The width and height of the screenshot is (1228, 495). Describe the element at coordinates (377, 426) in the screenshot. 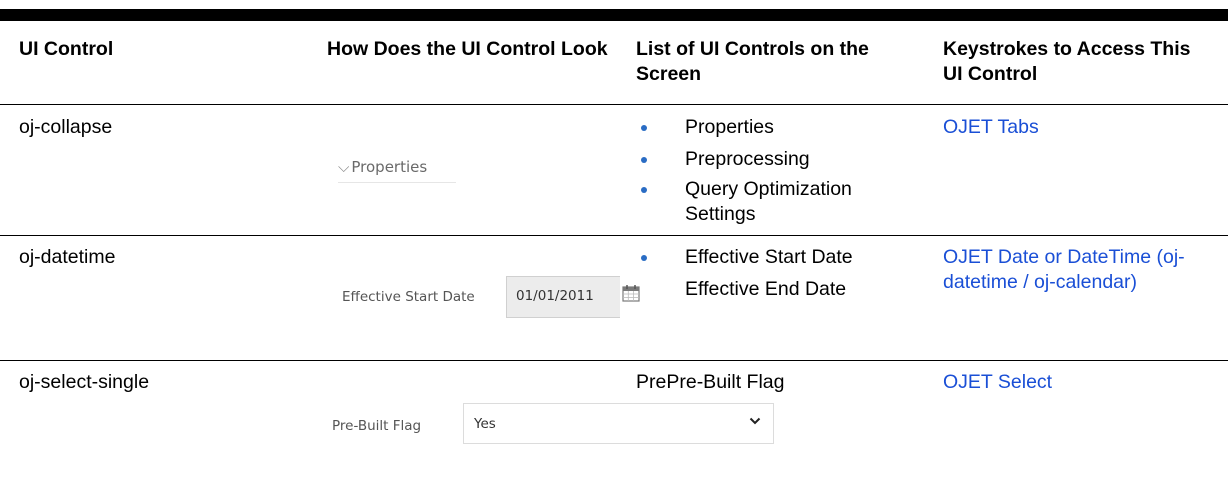

I see `select-preview-label: Pre-Built Flag` at that location.